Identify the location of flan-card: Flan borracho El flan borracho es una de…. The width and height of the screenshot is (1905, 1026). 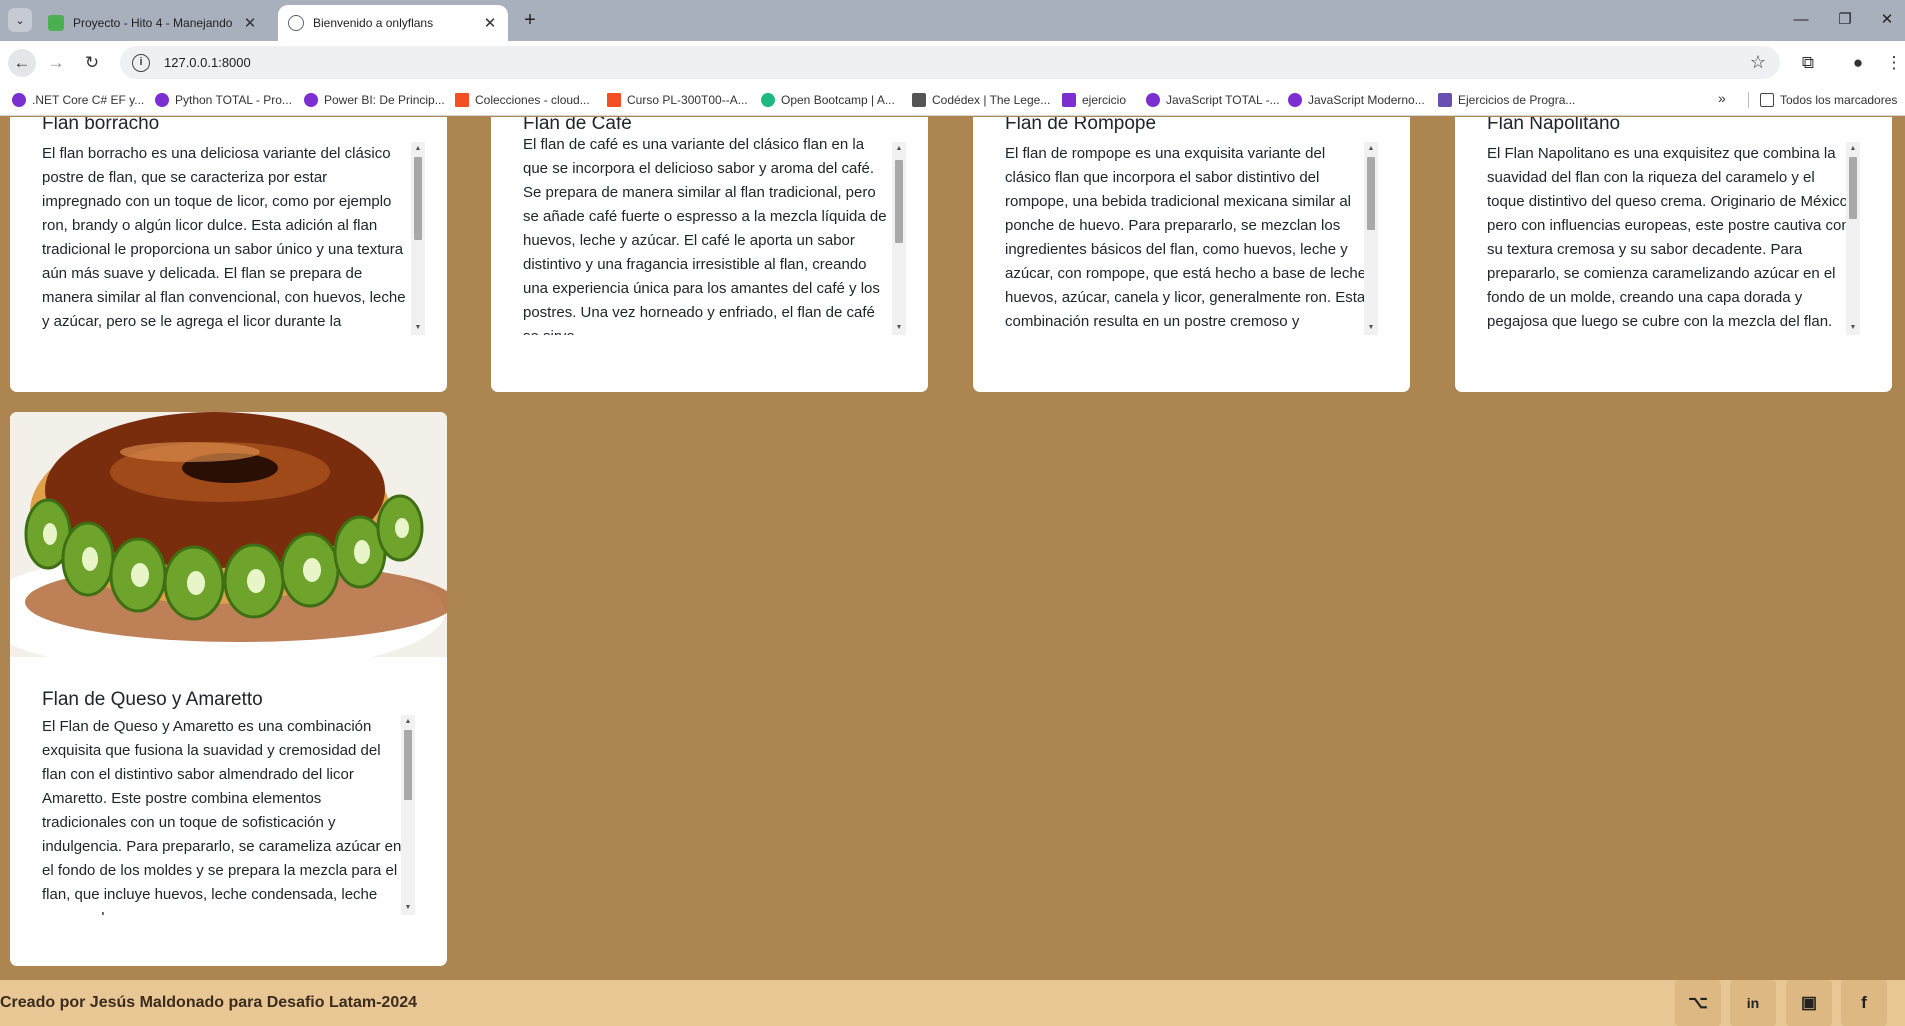
(228, 254).